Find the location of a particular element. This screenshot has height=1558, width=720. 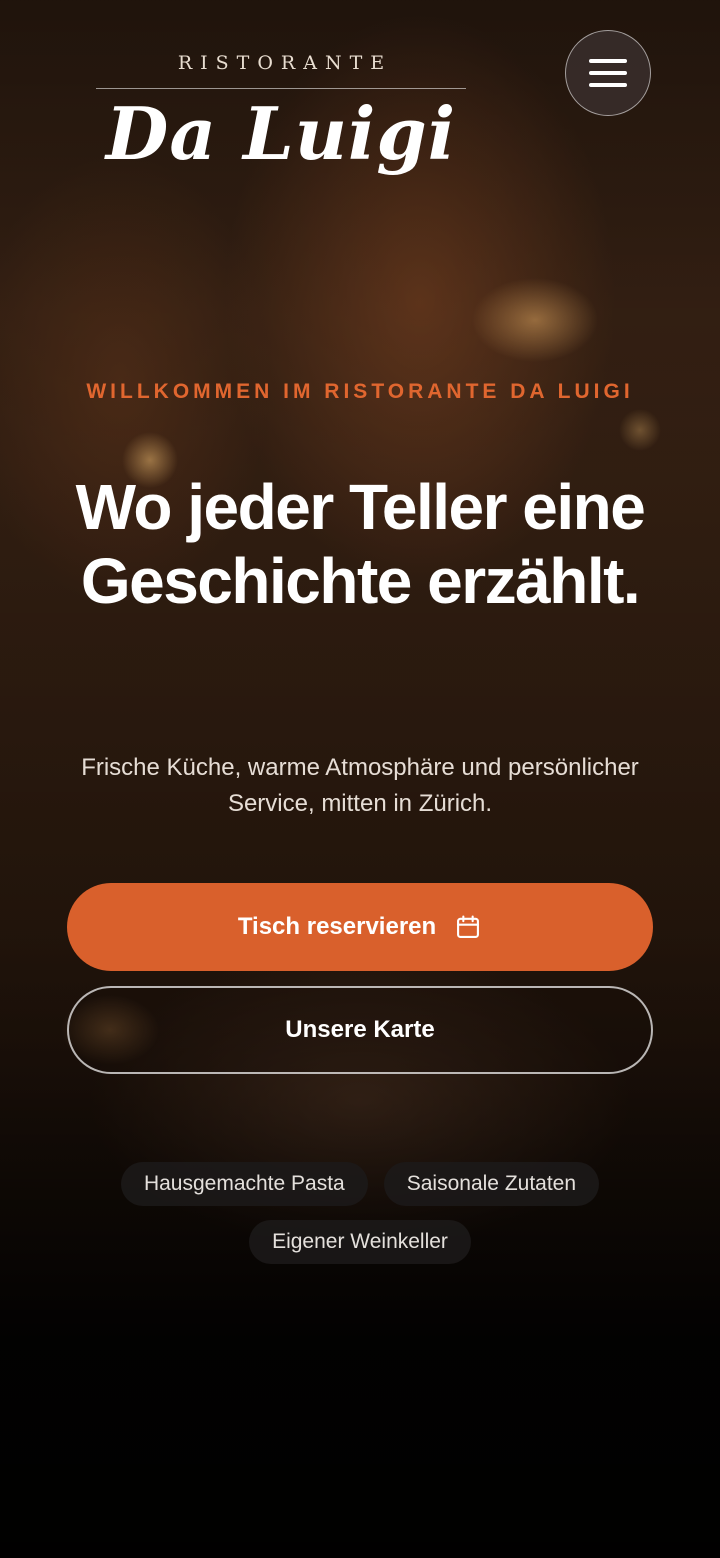

our-menu-label: Unsere Karte is located at coordinates (360, 1029).